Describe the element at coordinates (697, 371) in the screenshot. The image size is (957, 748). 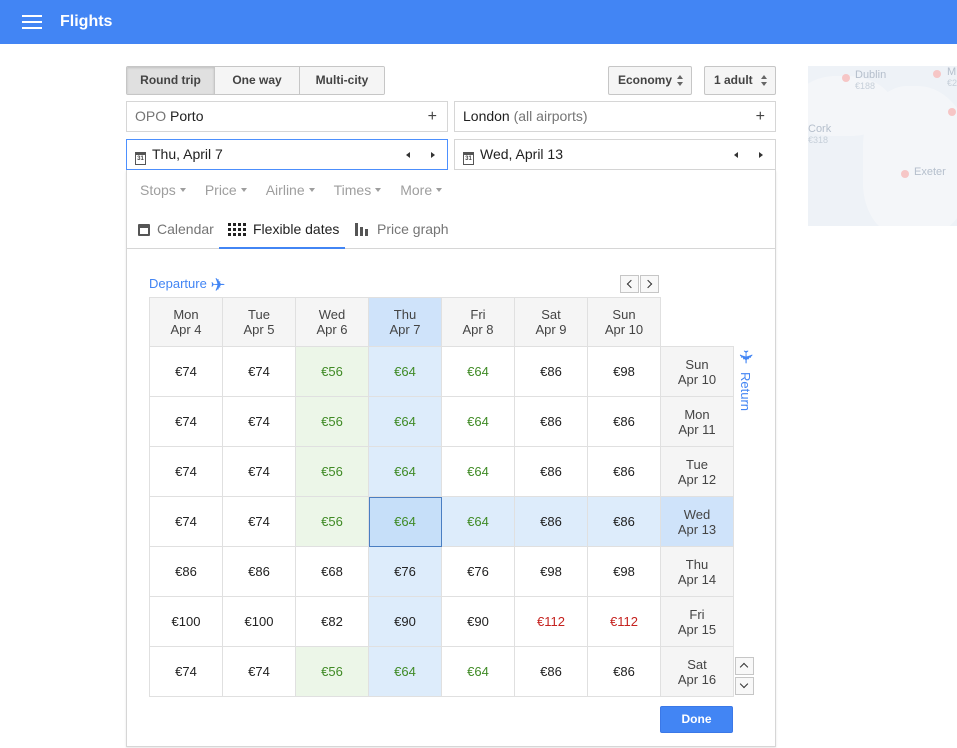
I see `return-day-header: Sun Apr 10` at that location.